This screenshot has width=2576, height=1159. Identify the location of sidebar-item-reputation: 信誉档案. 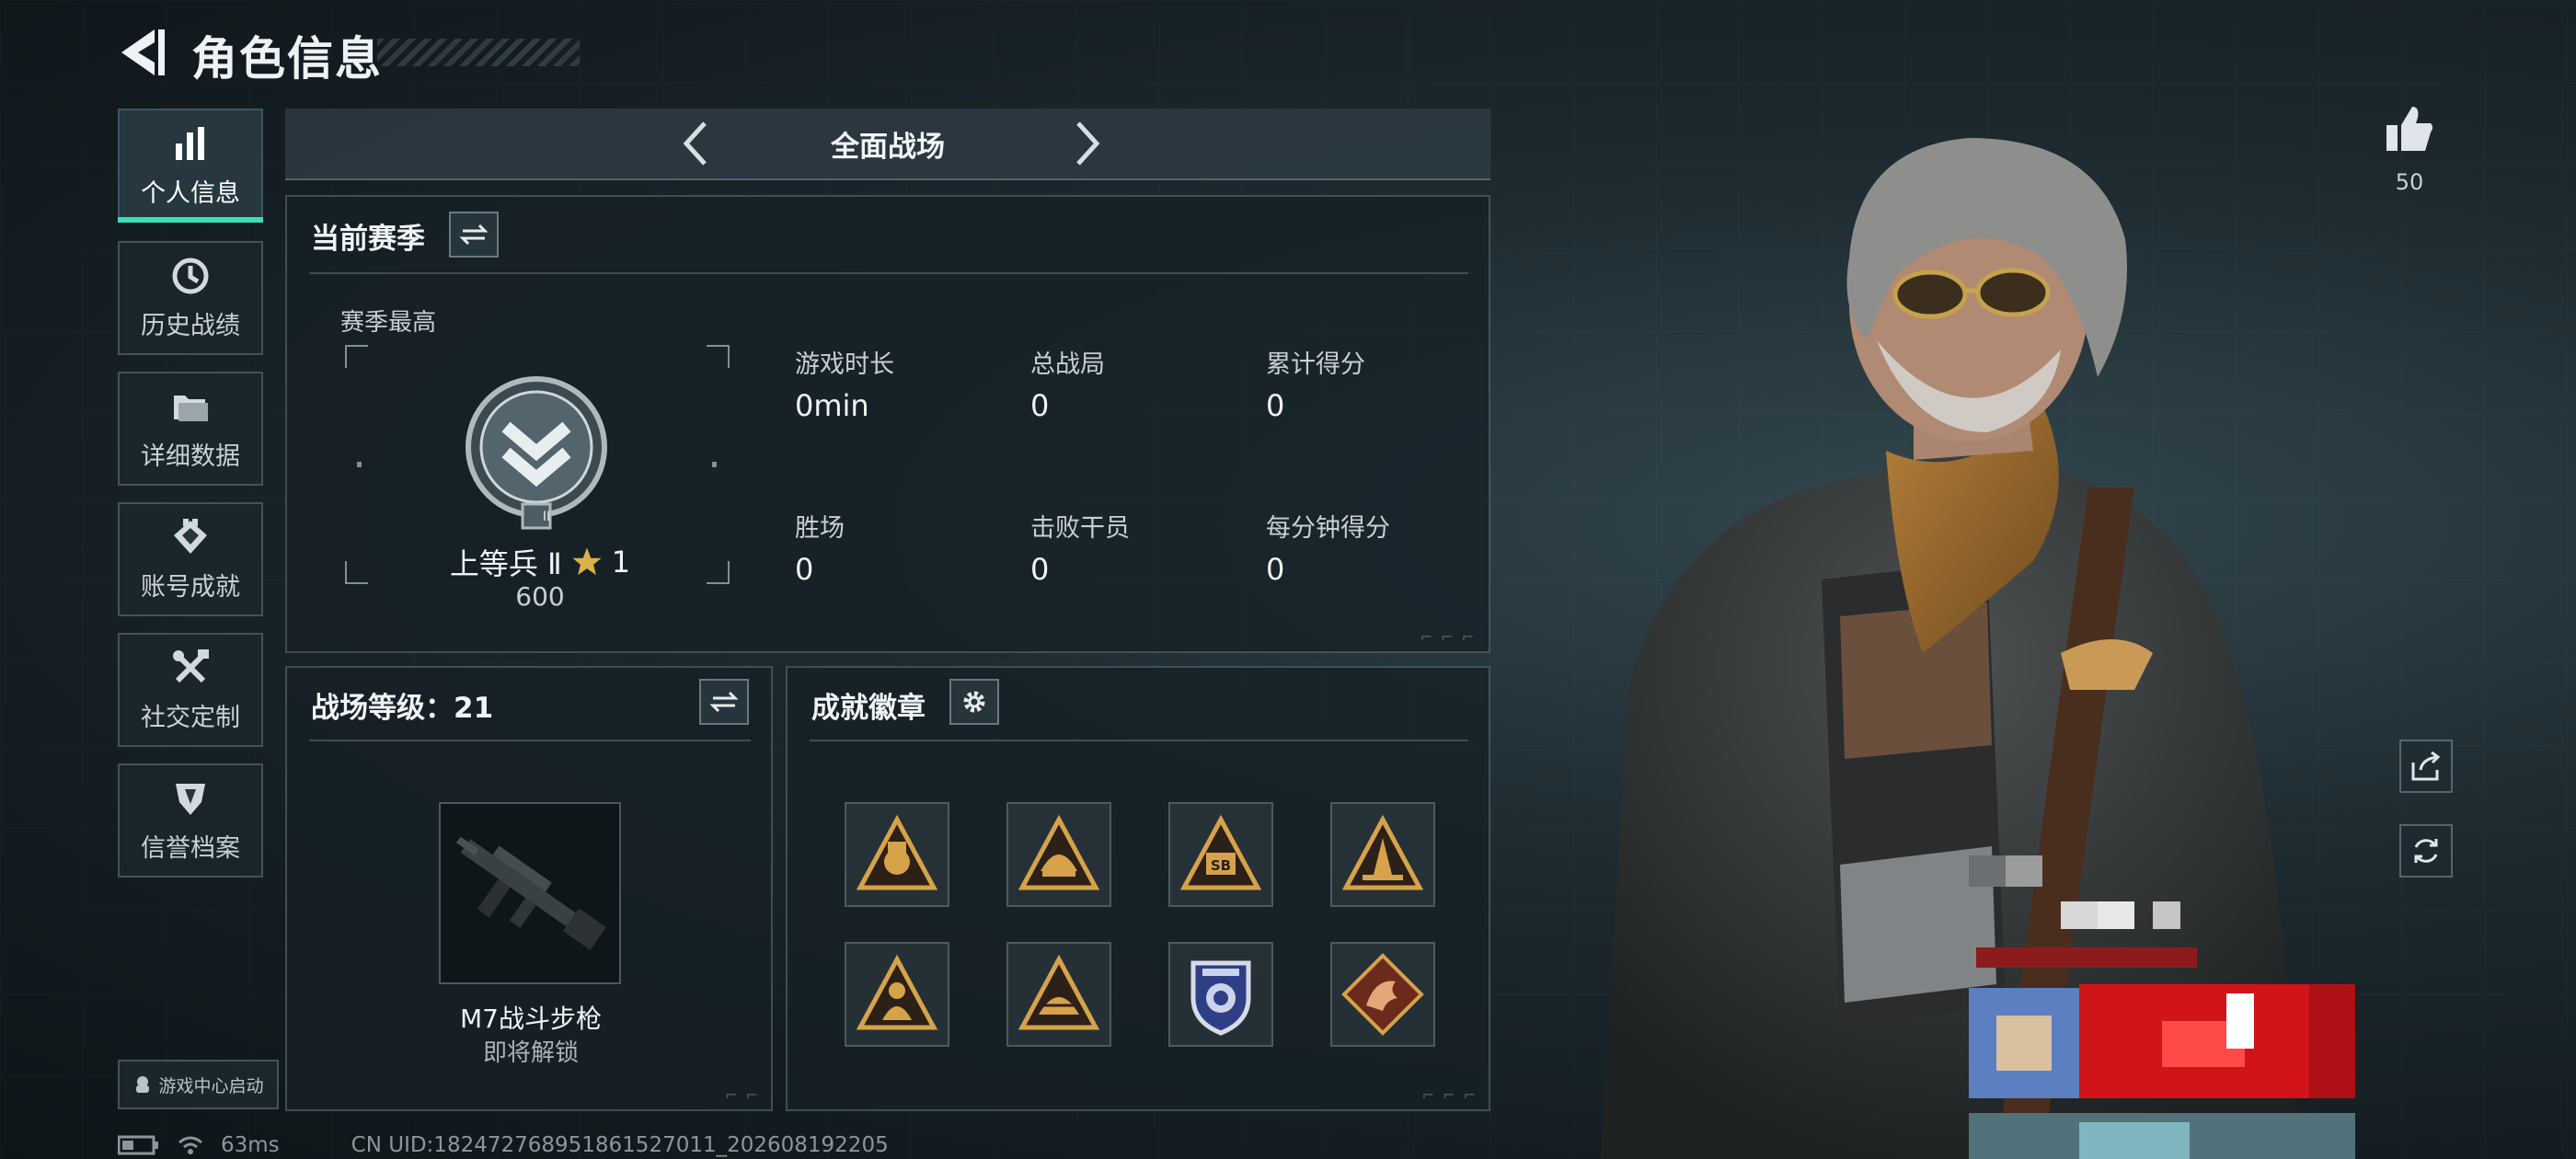
(190, 820).